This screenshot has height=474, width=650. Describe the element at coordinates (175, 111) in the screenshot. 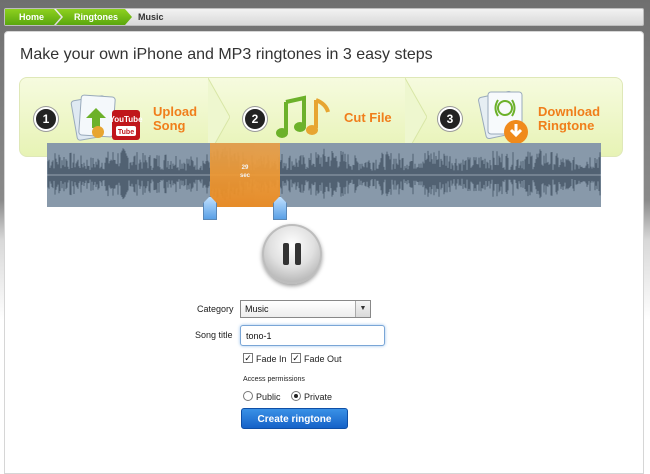

I see `step-1-label-line1: Upload` at that location.